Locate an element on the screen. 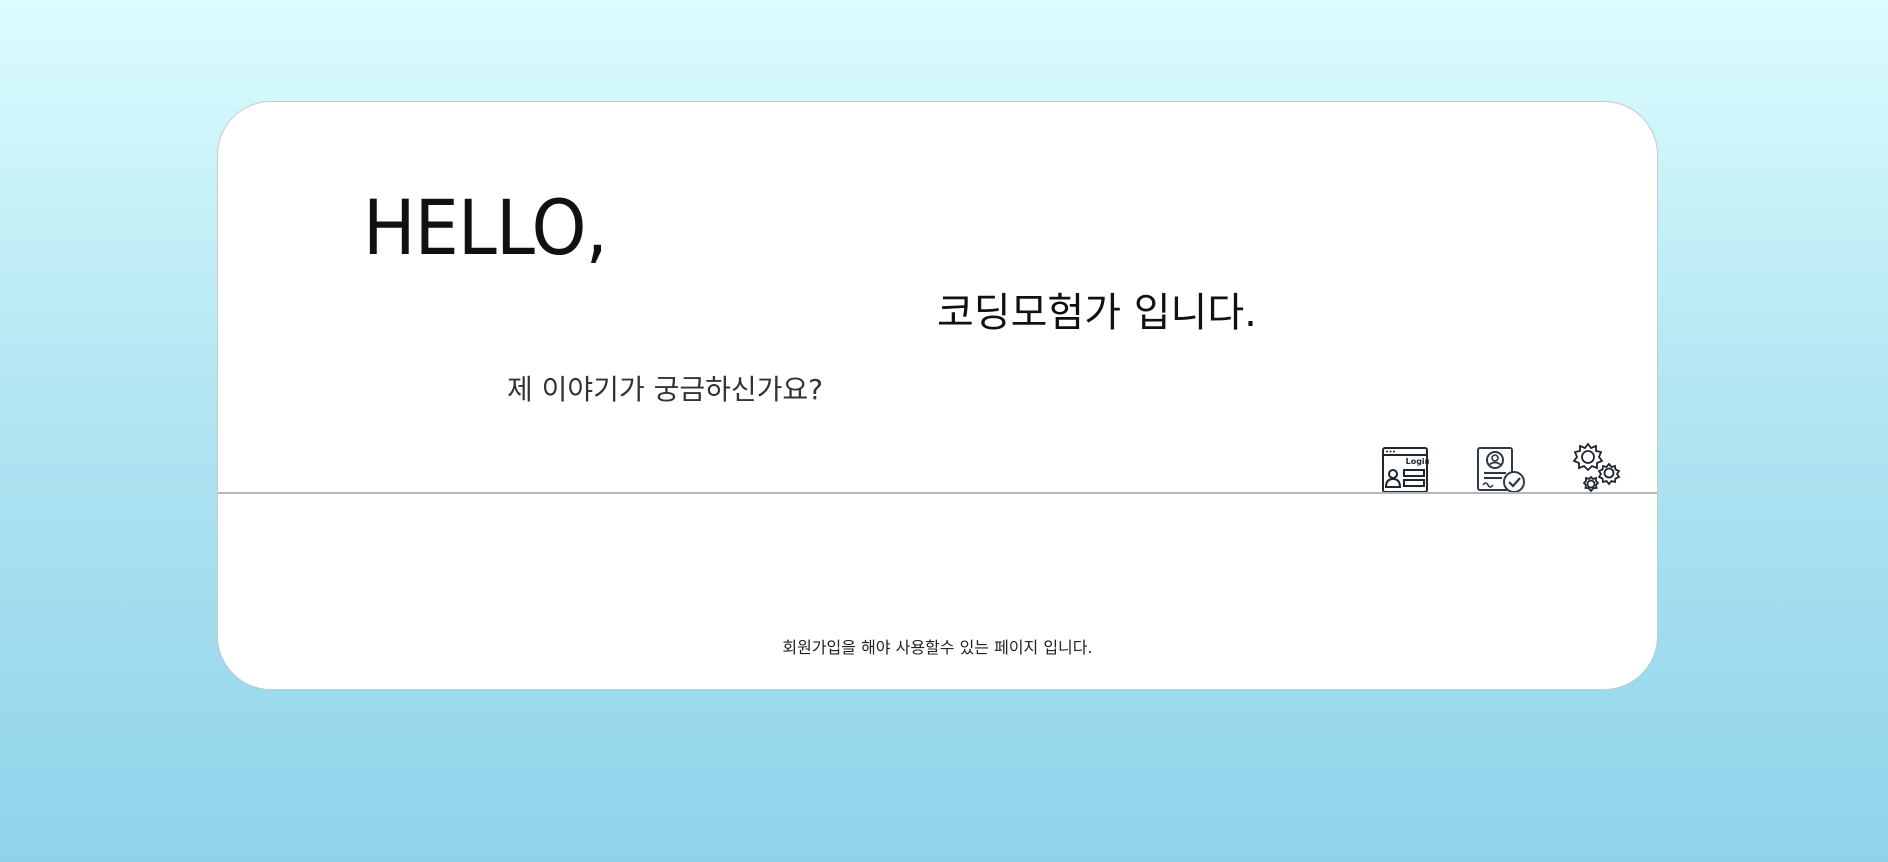  settings-button is located at coordinates (1597, 468).